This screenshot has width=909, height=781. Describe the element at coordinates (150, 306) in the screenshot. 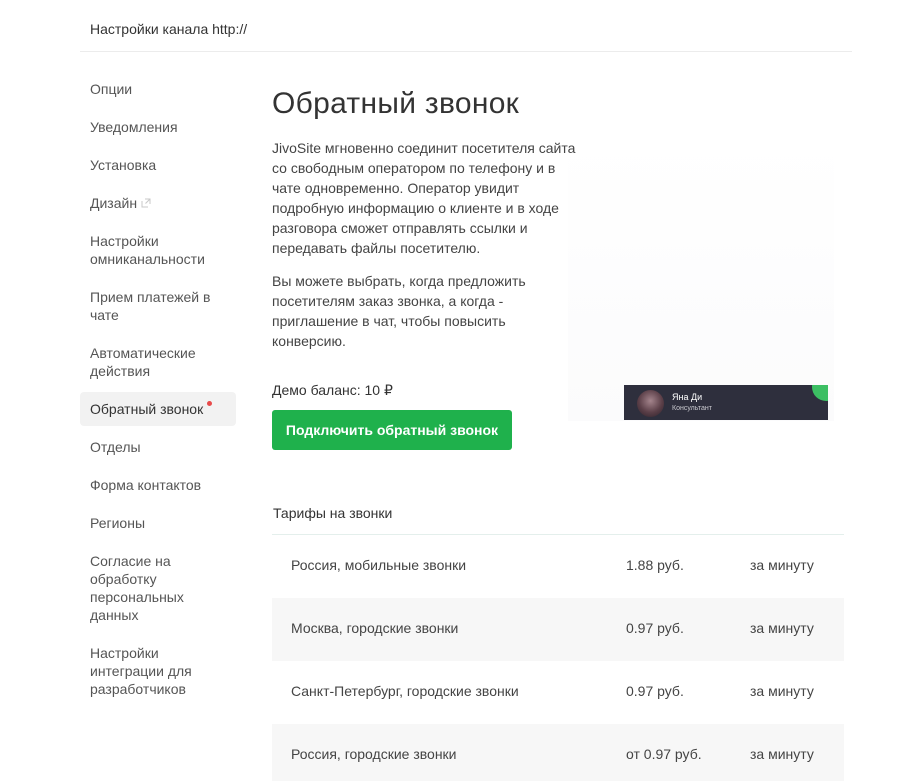

I see `sidebar-item-label: Прием платежей в чате` at that location.